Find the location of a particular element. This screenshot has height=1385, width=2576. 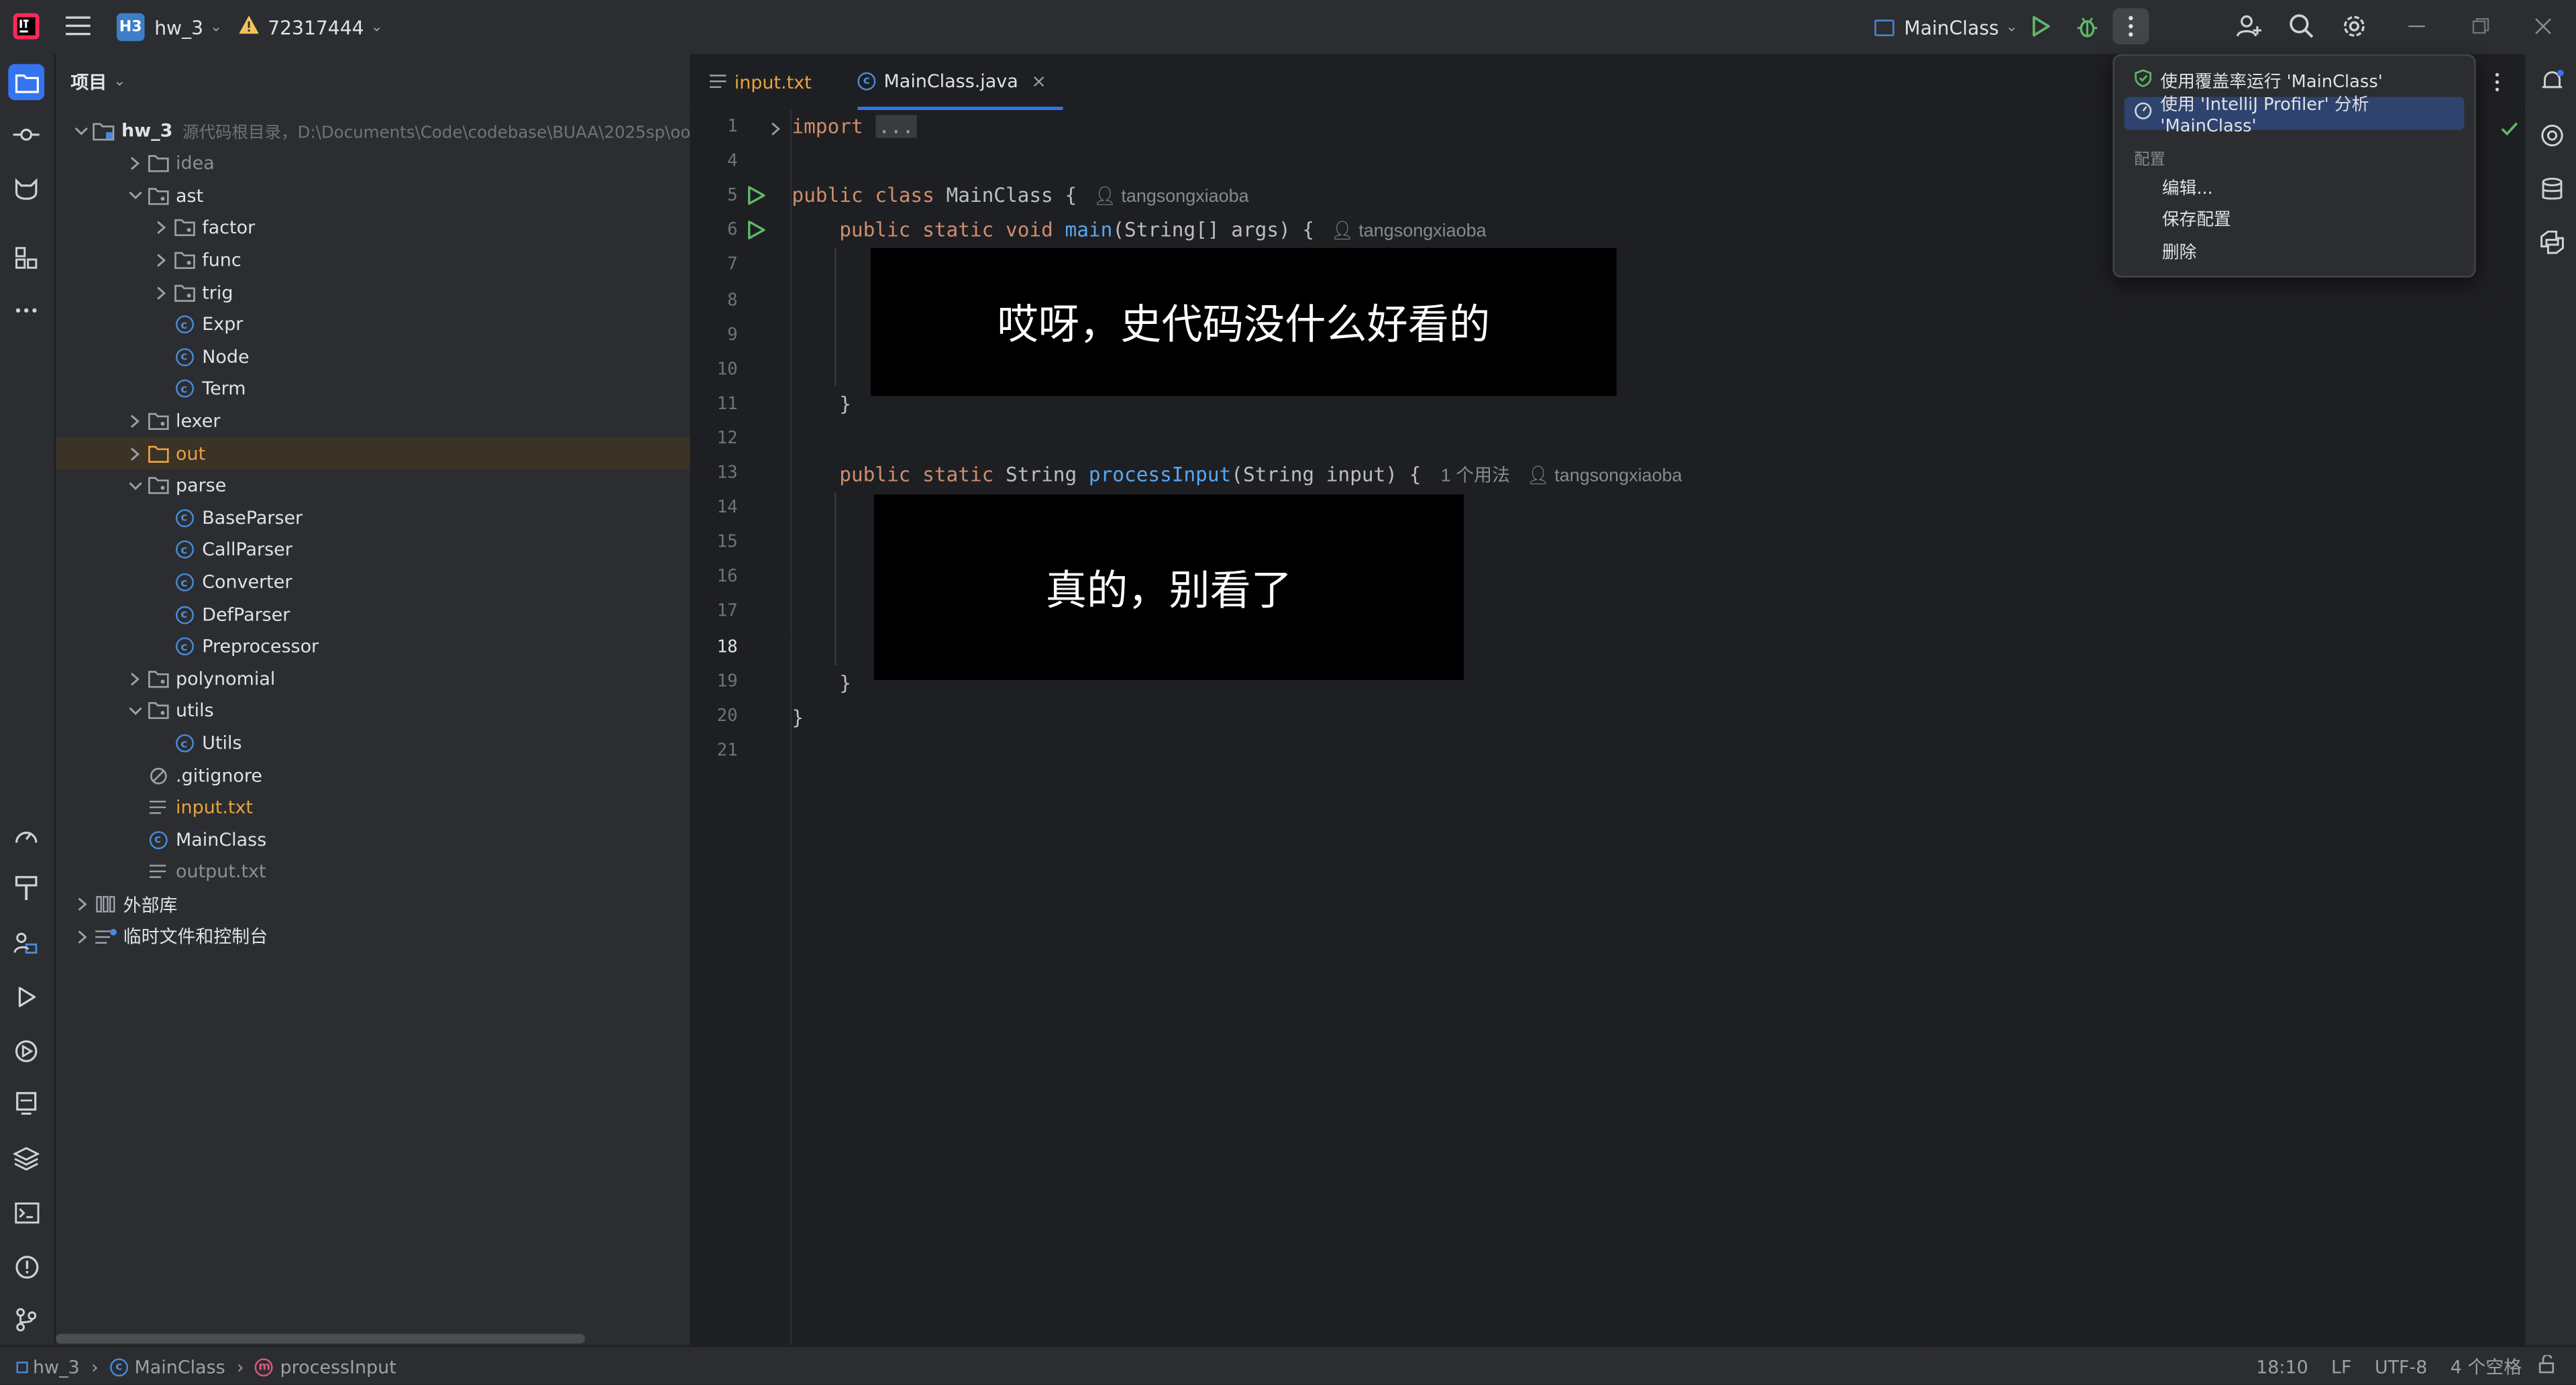

profiler-icon is located at coordinates (26, 836).